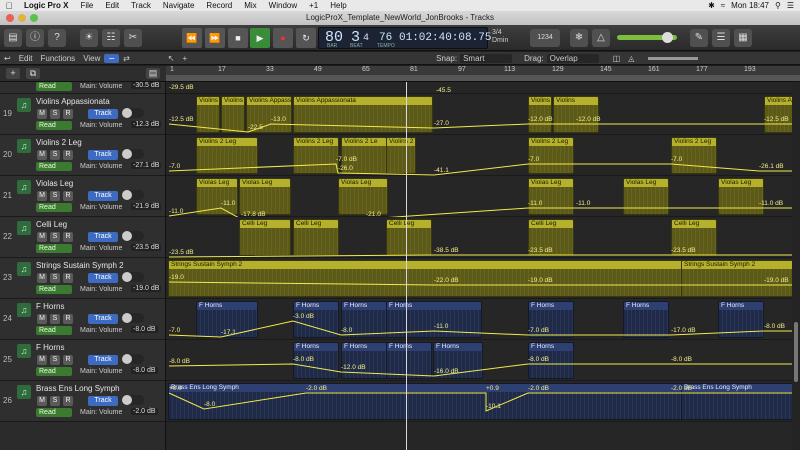  I want to click on notepad-icon: ✎, so click(699, 38).